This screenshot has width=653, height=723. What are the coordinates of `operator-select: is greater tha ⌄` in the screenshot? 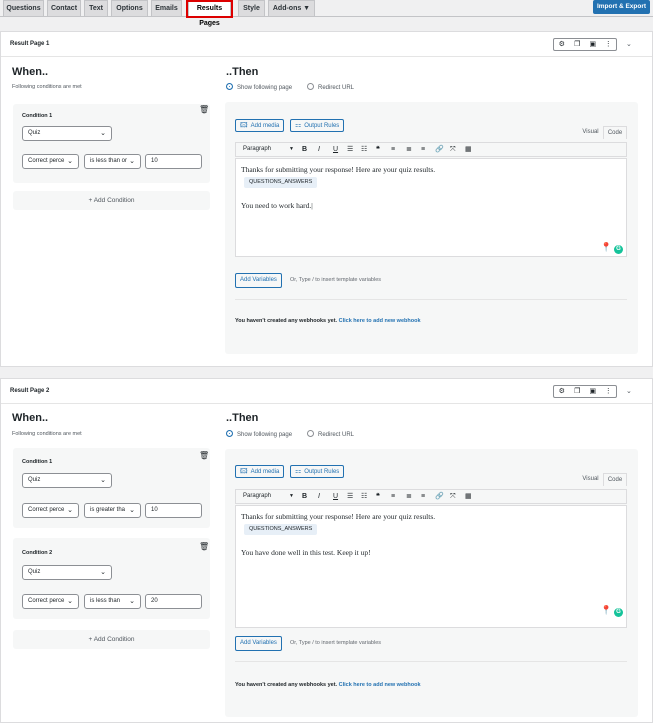 It's located at (112, 510).